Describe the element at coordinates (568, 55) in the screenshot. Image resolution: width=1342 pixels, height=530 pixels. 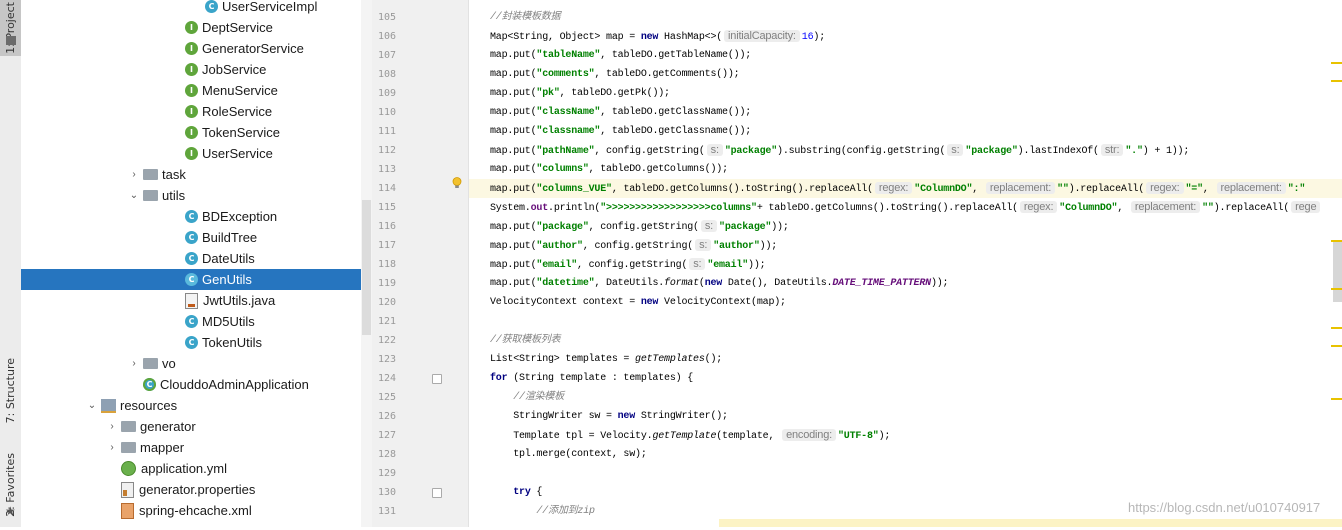
I see `code-token: "tableName"` at that location.